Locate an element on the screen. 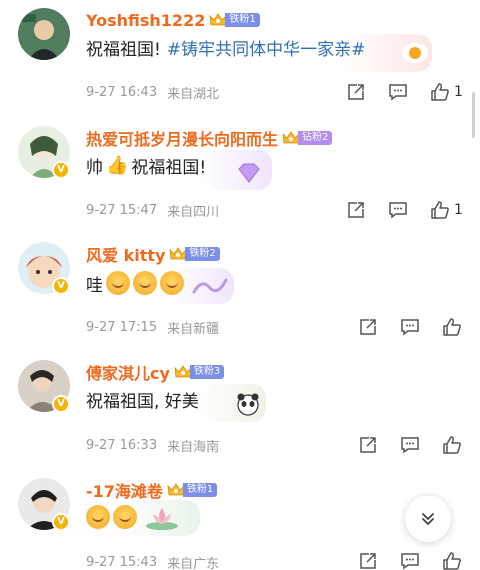  comment-text: 哇 is located at coordinates (135, 283).